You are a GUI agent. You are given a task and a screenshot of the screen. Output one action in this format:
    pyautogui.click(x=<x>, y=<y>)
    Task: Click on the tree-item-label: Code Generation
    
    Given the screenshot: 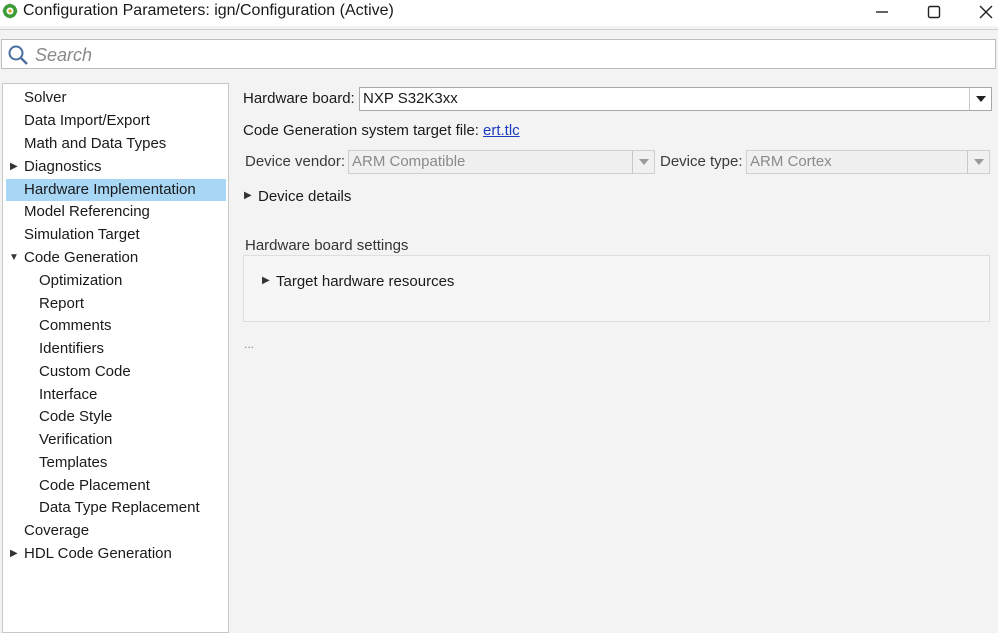 What is the action you would take?
    pyautogui.click(x=81, y=257)
    